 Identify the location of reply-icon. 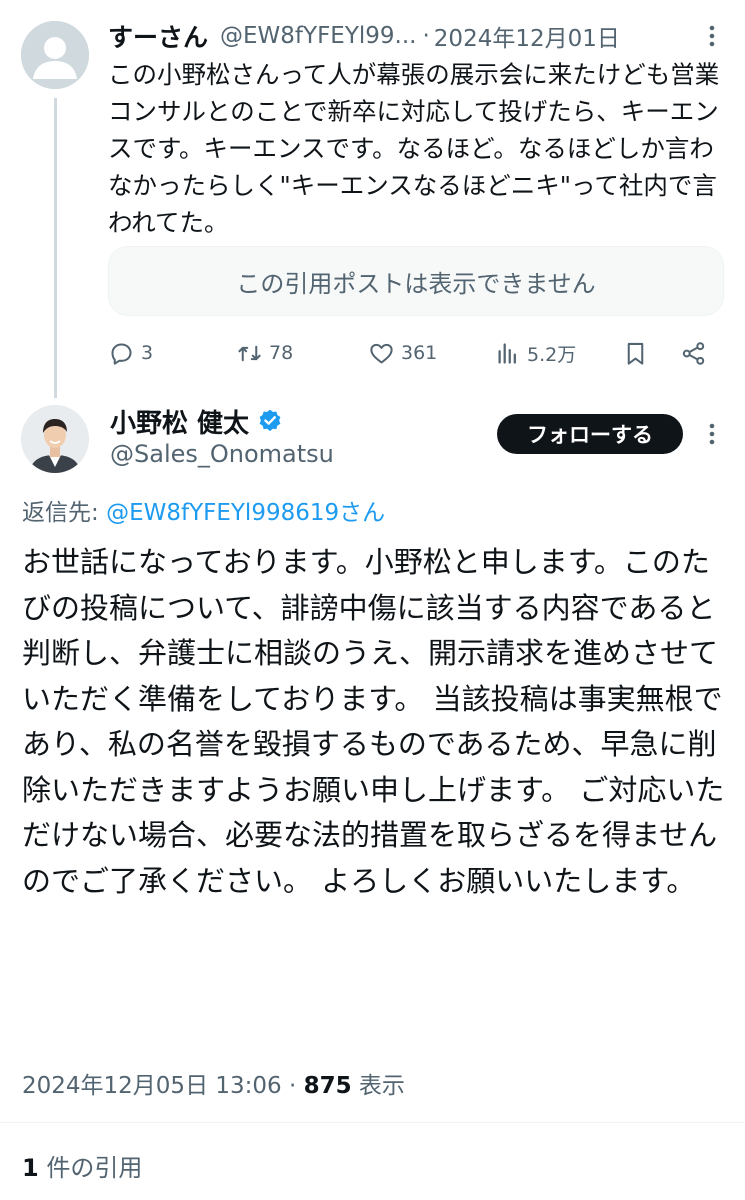
(121, 353).